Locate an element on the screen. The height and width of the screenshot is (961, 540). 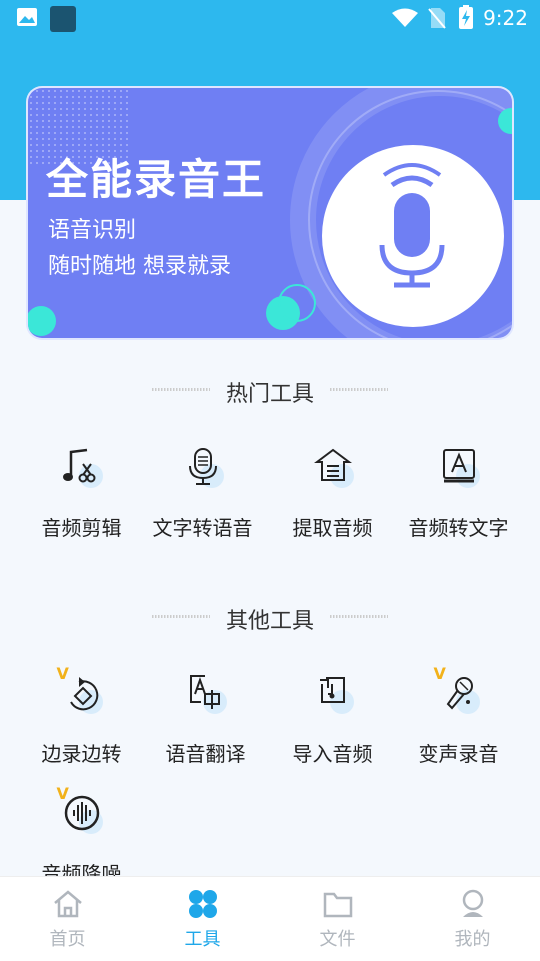
record-convert-icon is located at coordinates (83, 694).